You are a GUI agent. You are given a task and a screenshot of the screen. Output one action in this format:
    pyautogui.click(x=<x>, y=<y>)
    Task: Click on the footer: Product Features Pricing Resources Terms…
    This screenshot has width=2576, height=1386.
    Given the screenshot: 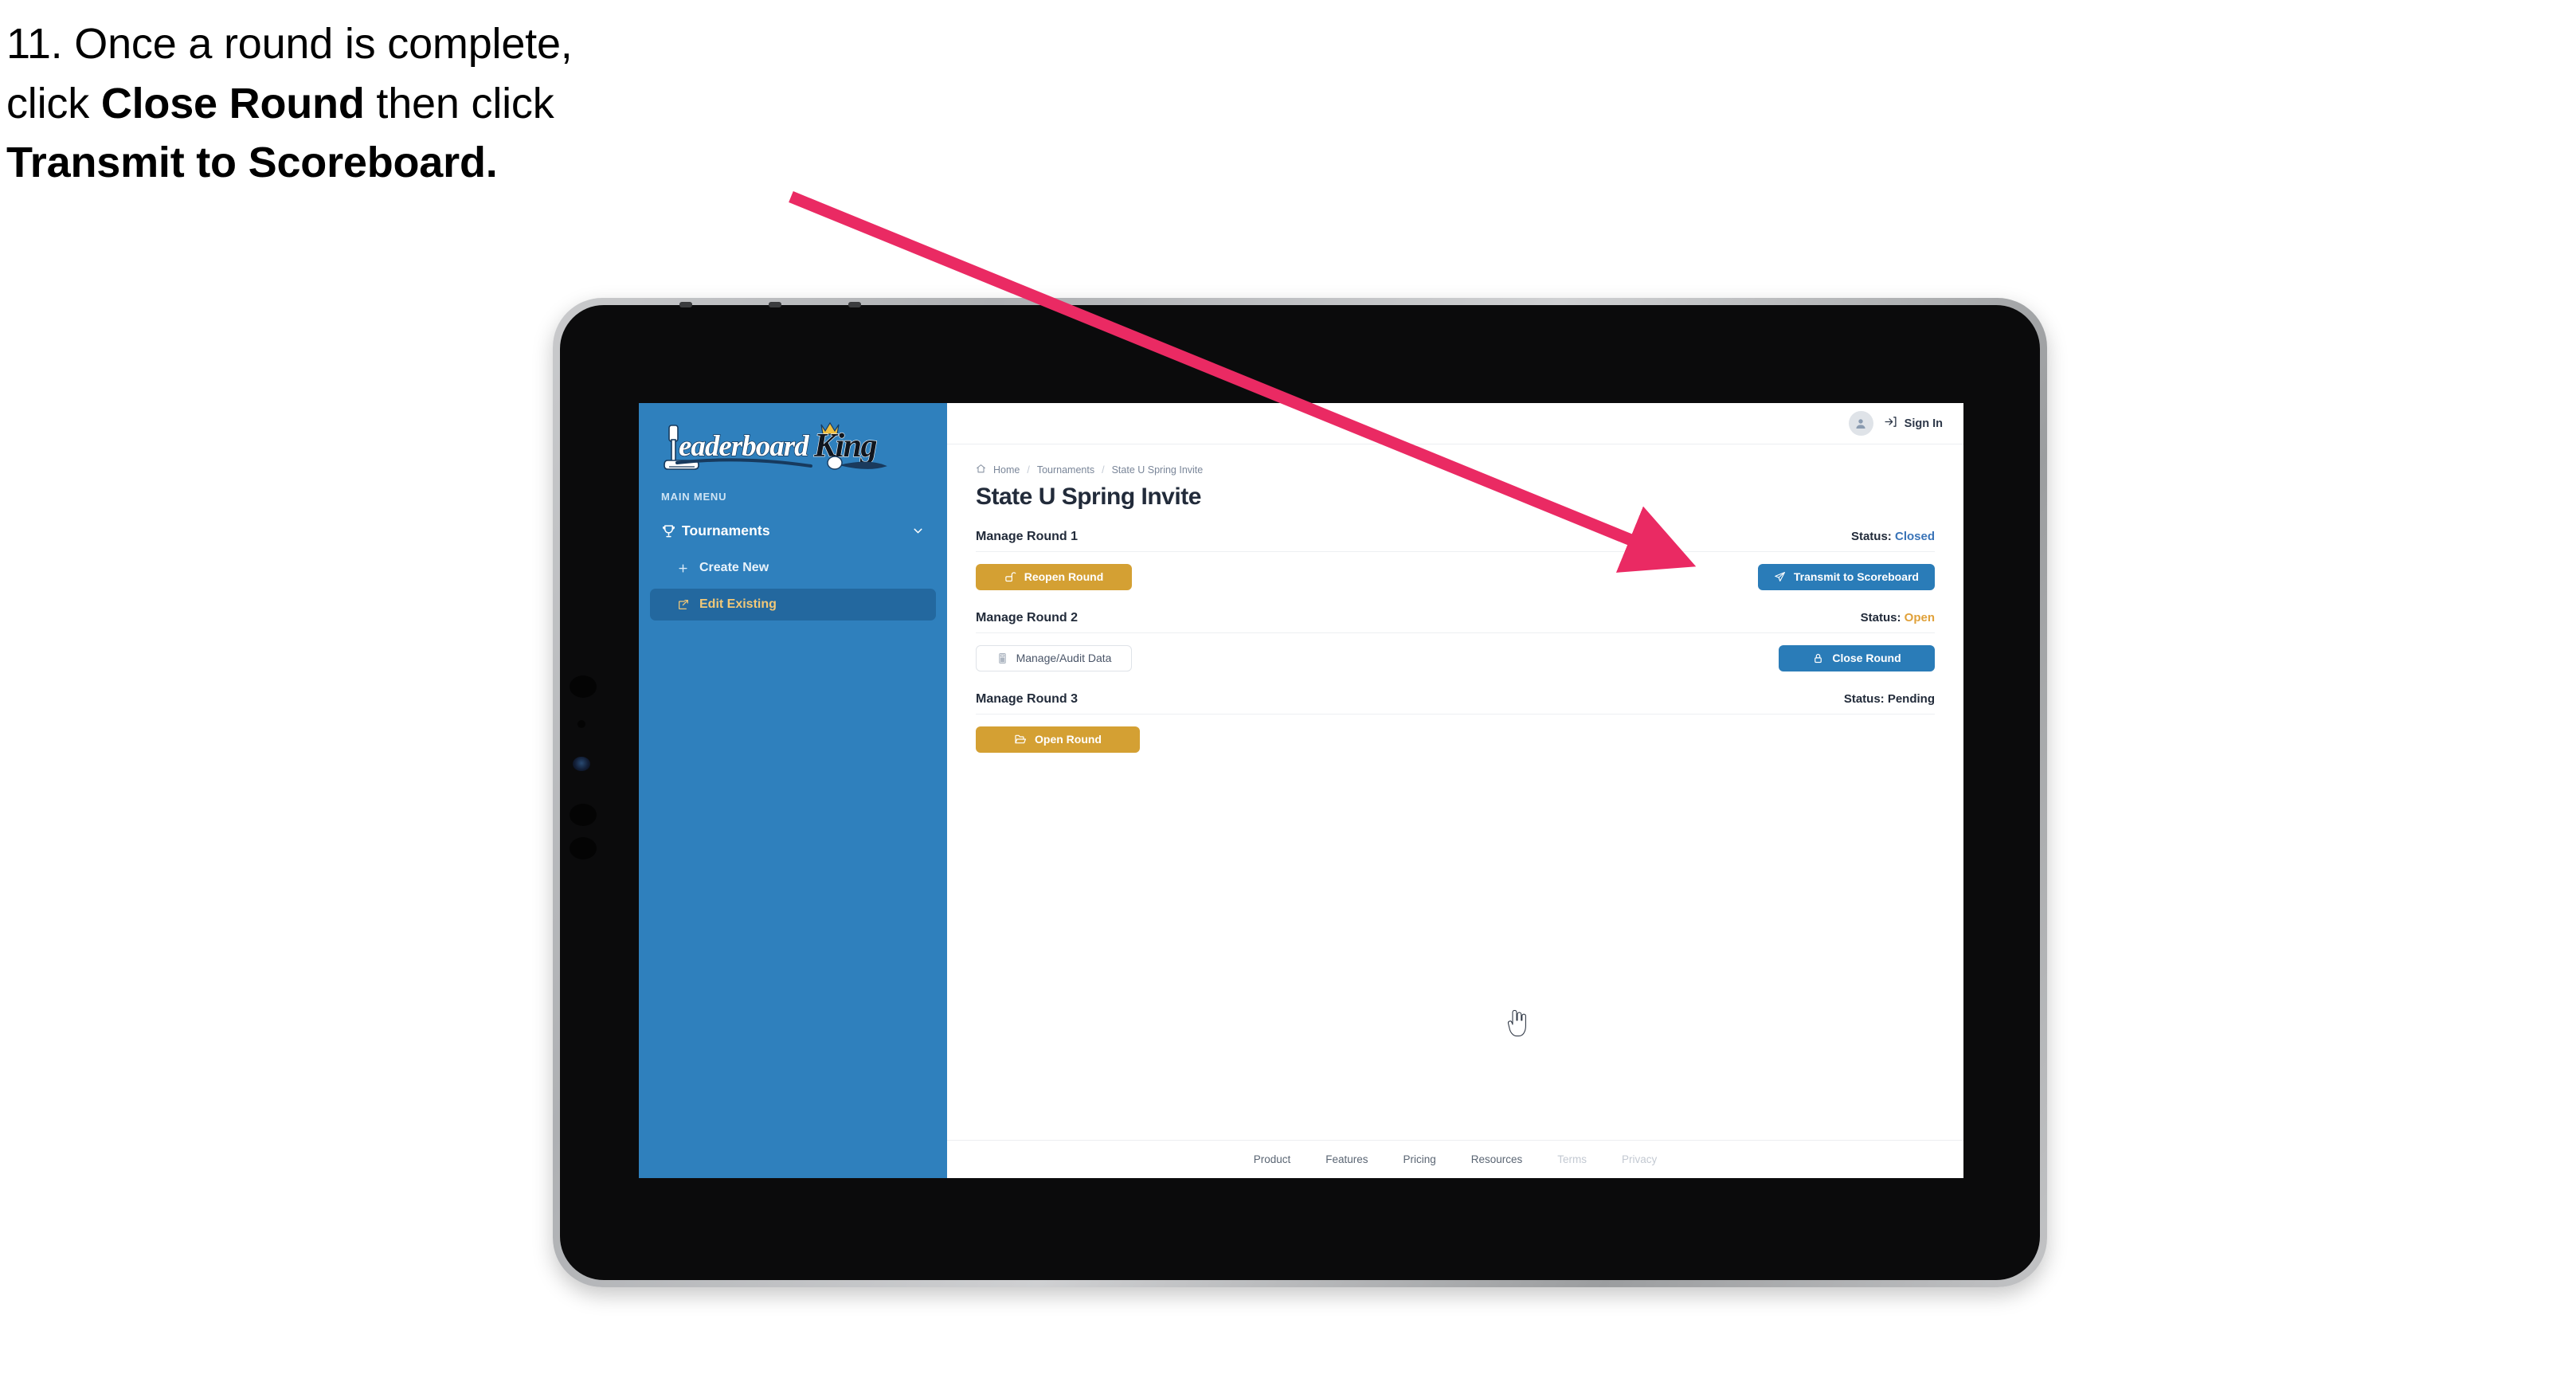 What is the action you would take?
    pyautogui.click(x=1455, y=1159)
    